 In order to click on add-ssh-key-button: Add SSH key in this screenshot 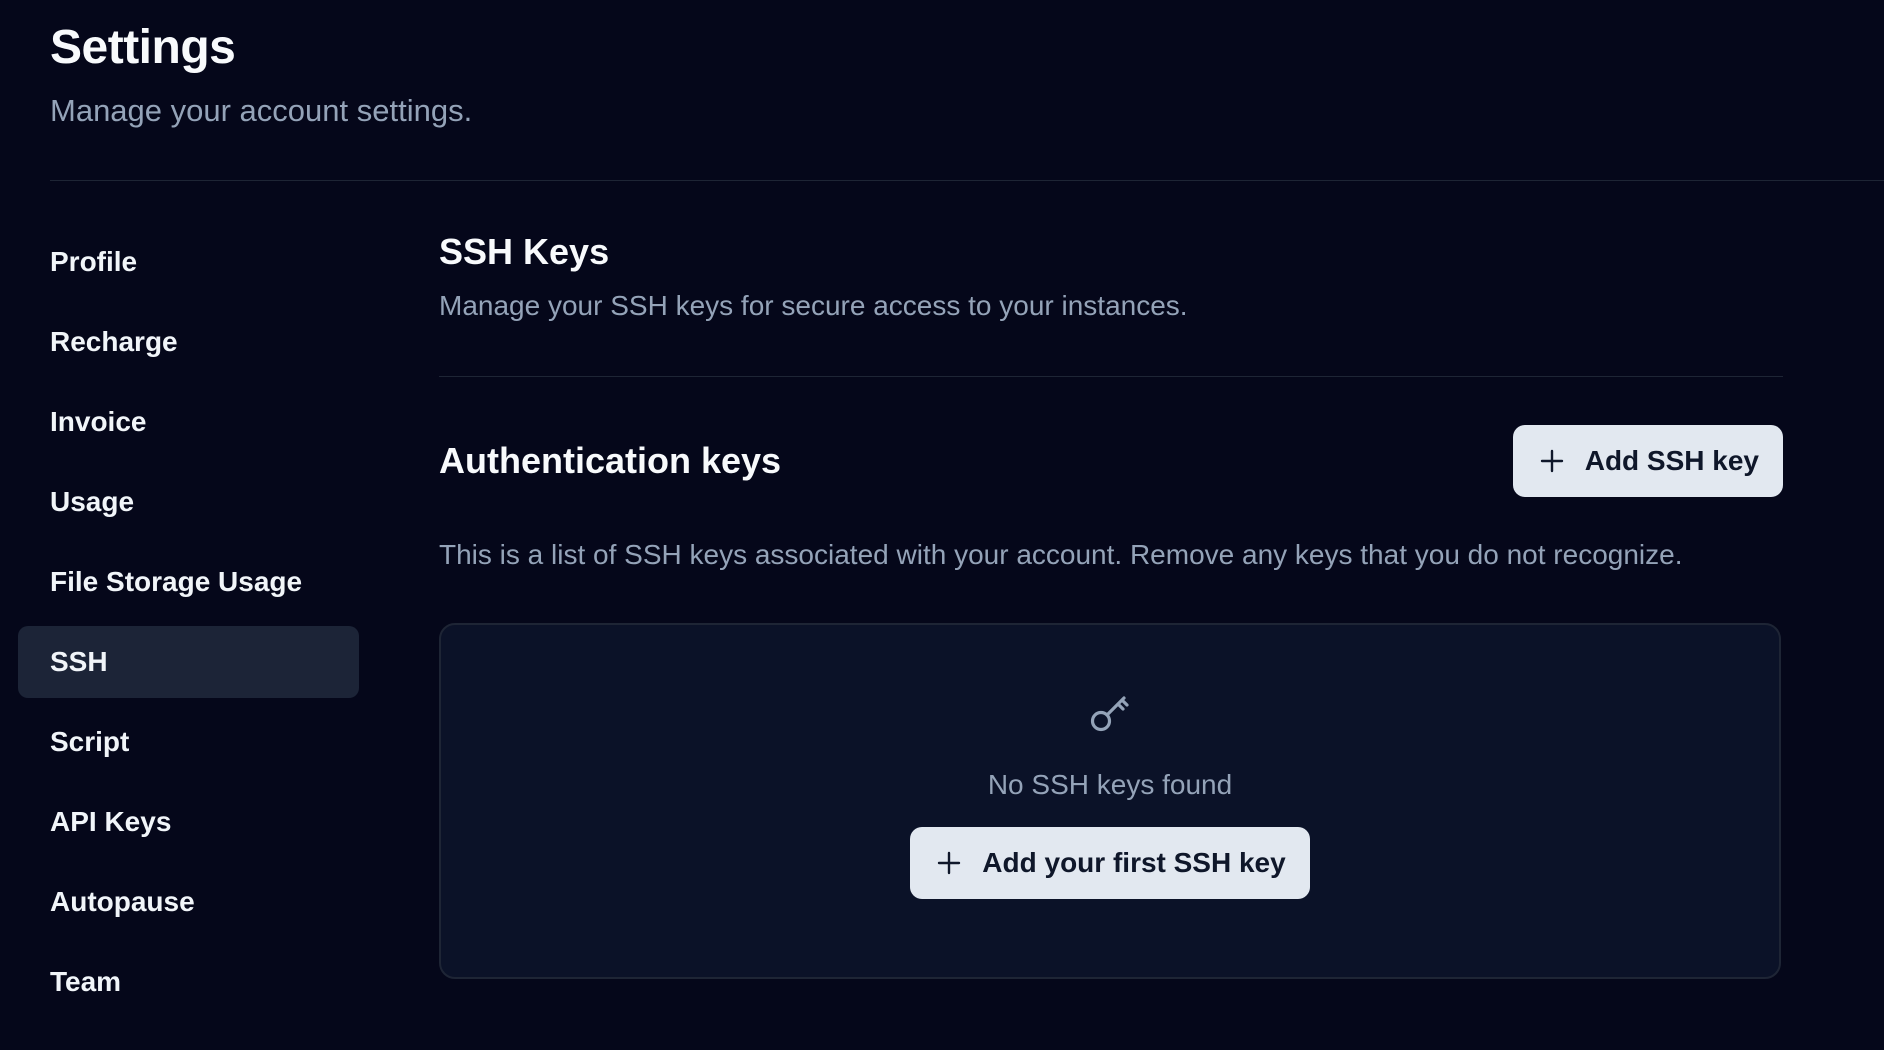, I will do `click(1647, 461)`.